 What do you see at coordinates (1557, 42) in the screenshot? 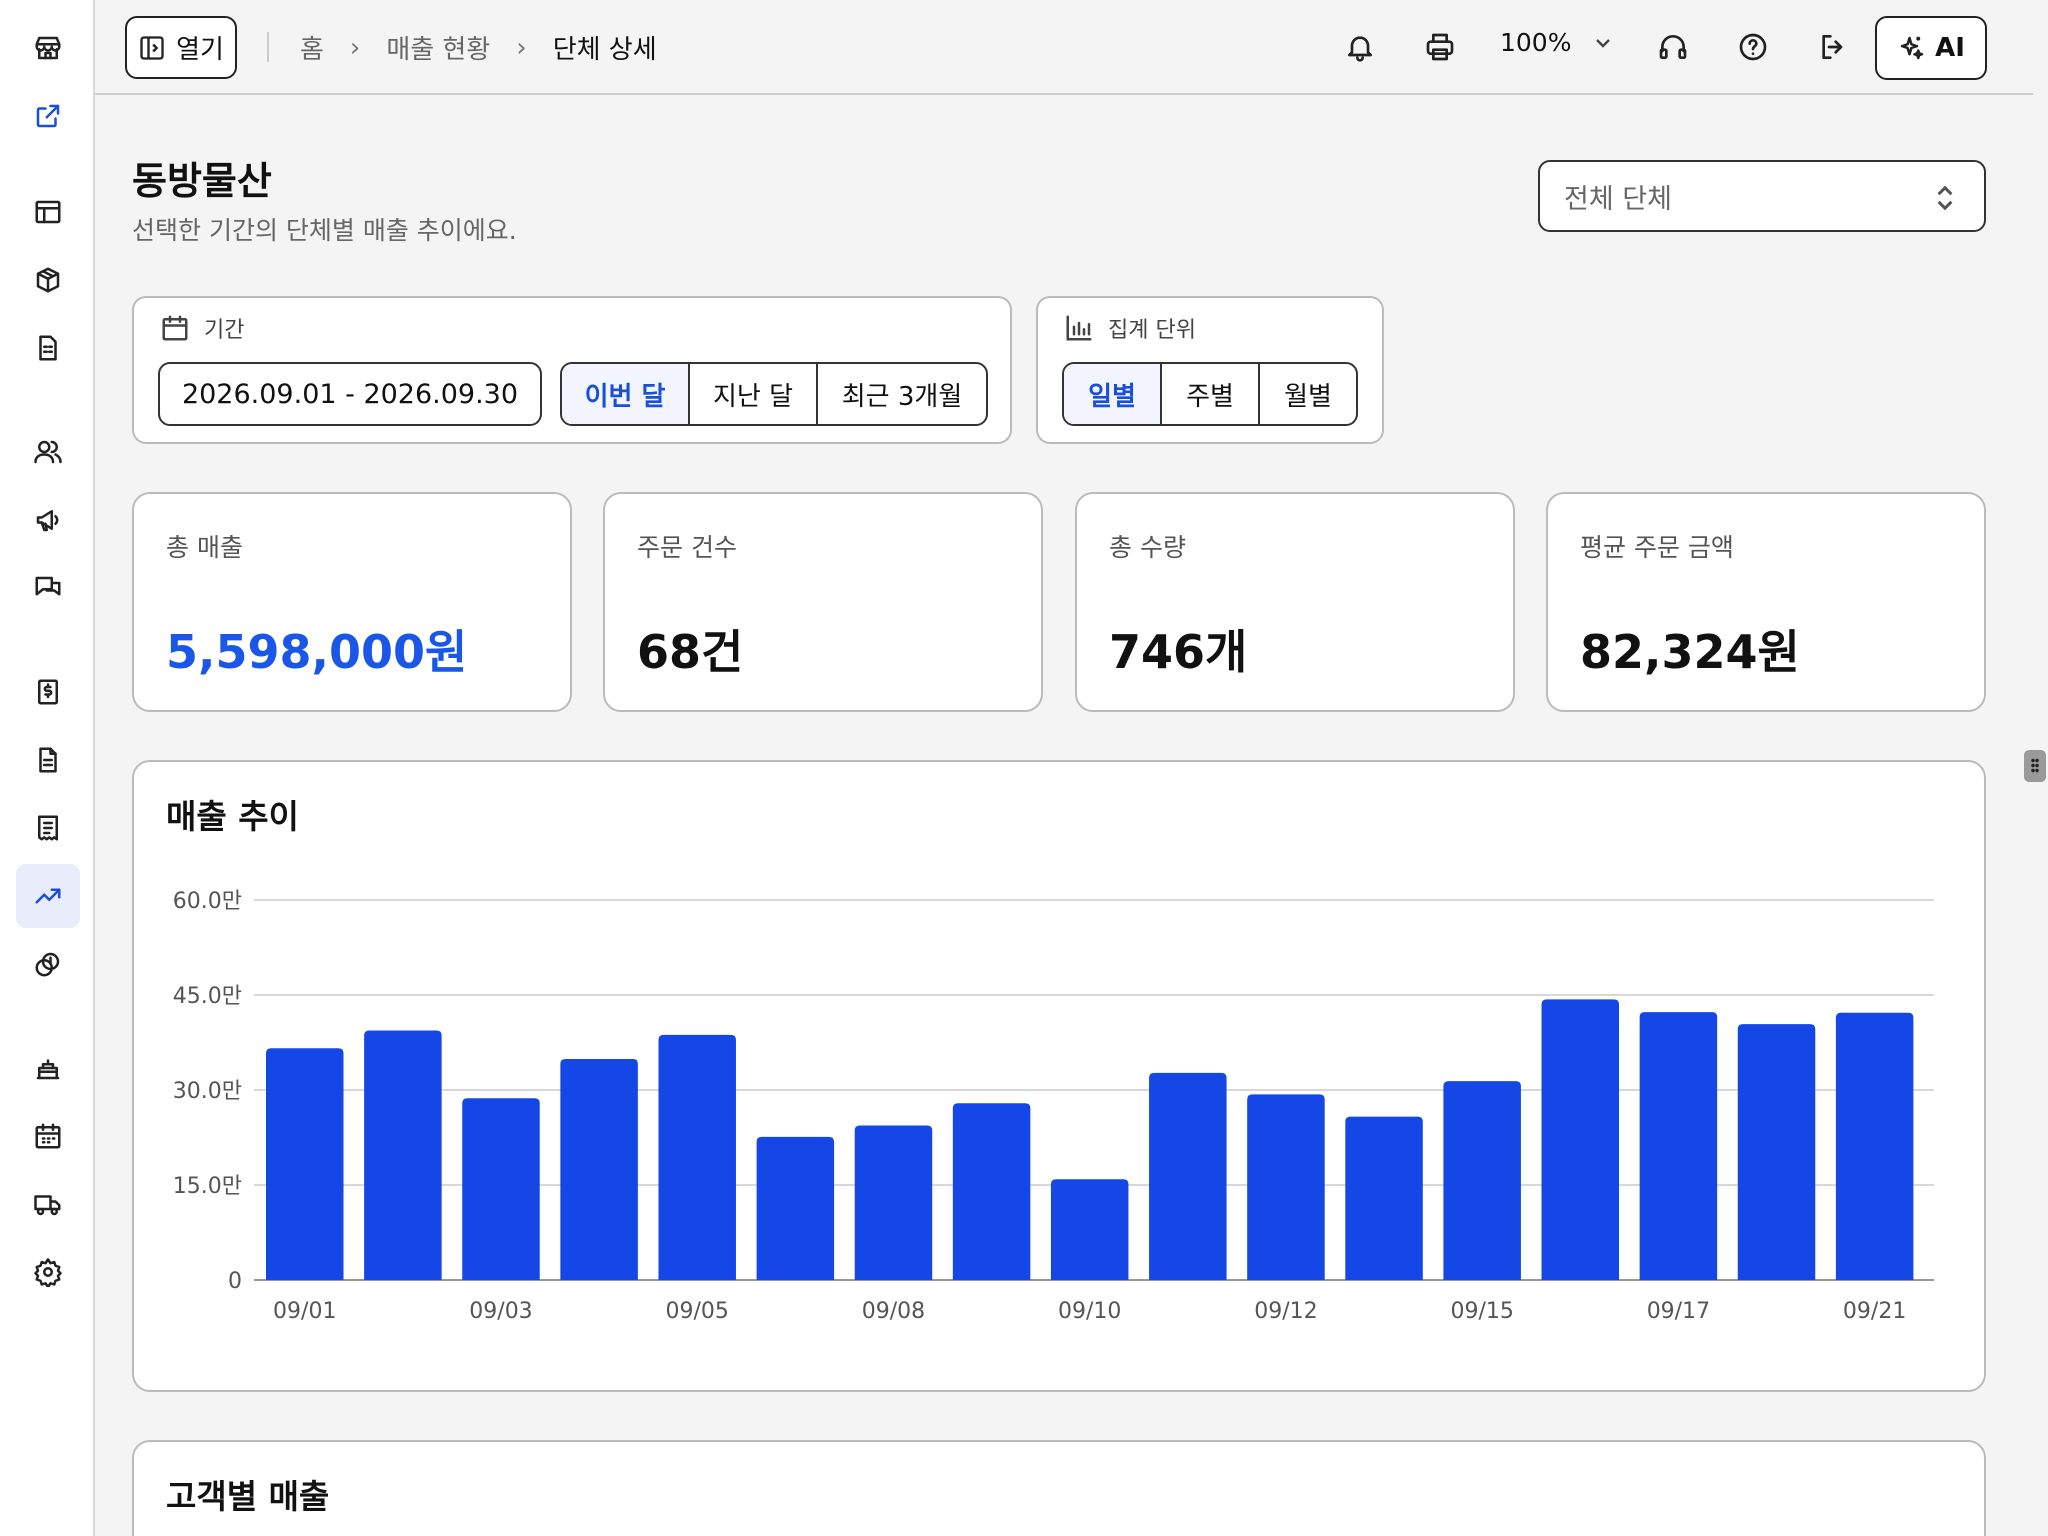
I see `zoom-select: 100%` at bounding box center [1557, 42].